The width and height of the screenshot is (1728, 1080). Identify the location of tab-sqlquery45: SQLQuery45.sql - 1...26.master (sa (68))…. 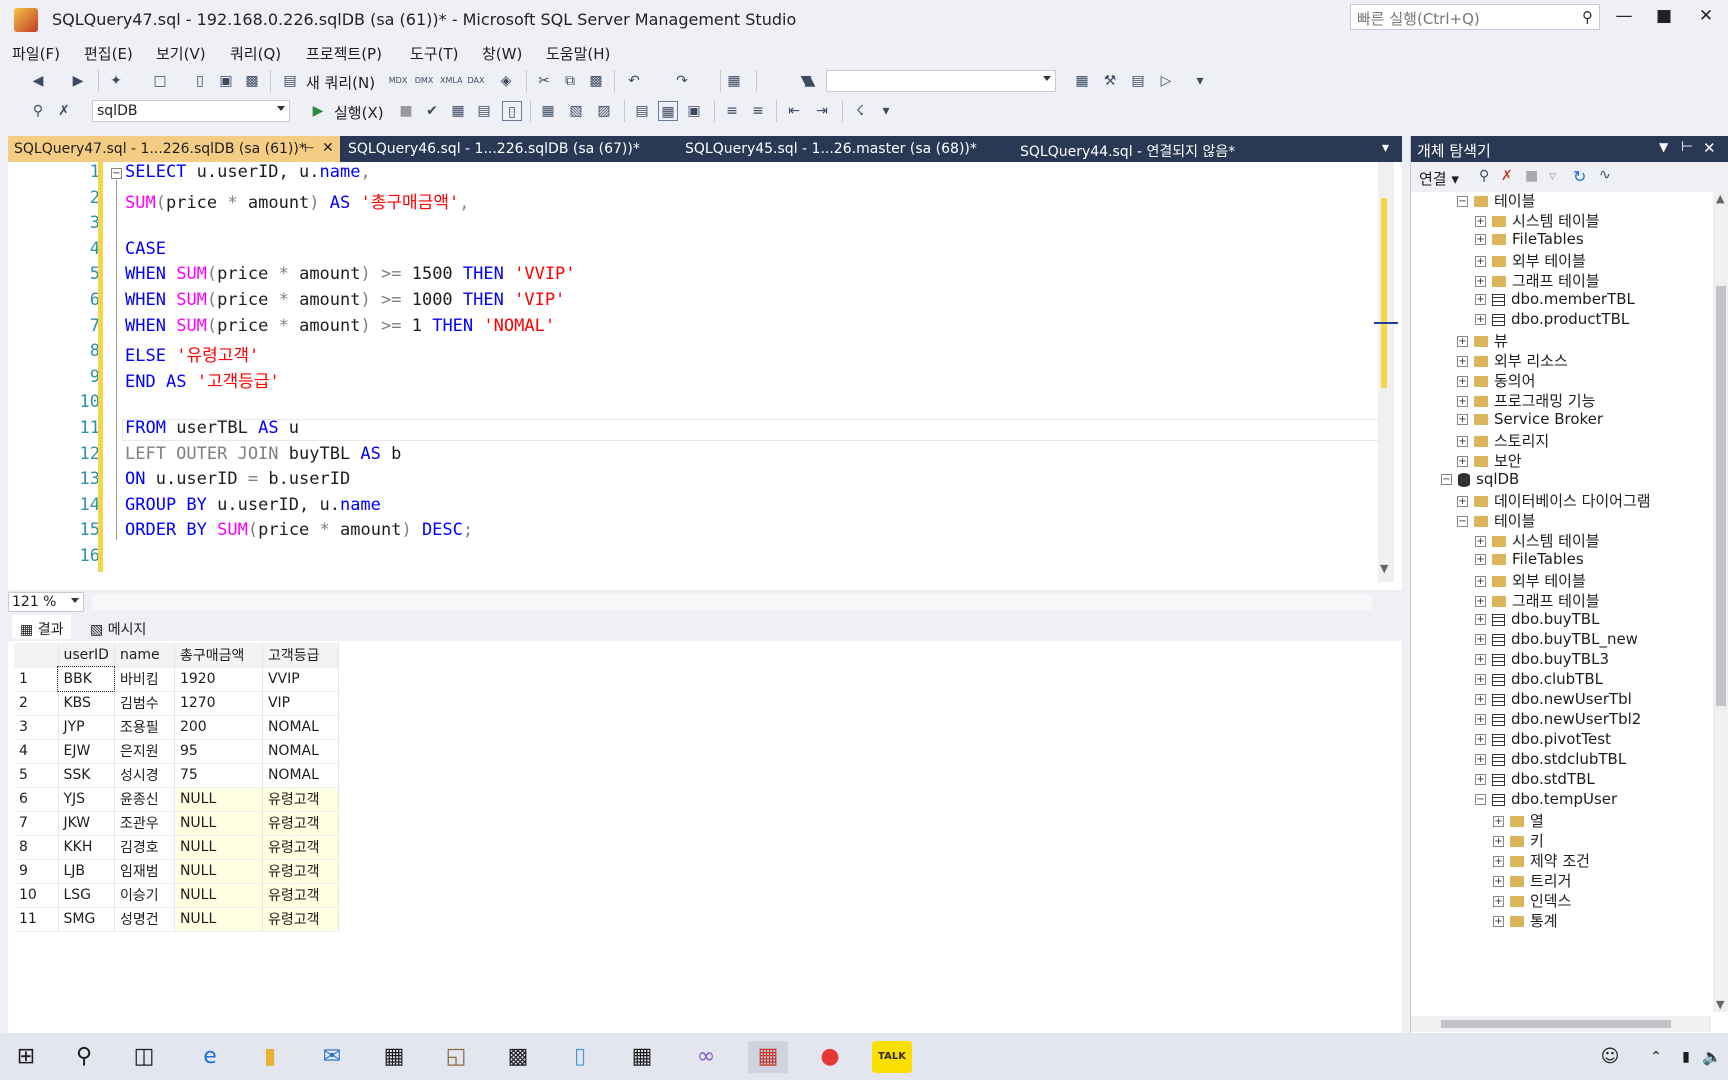
(831, 149).